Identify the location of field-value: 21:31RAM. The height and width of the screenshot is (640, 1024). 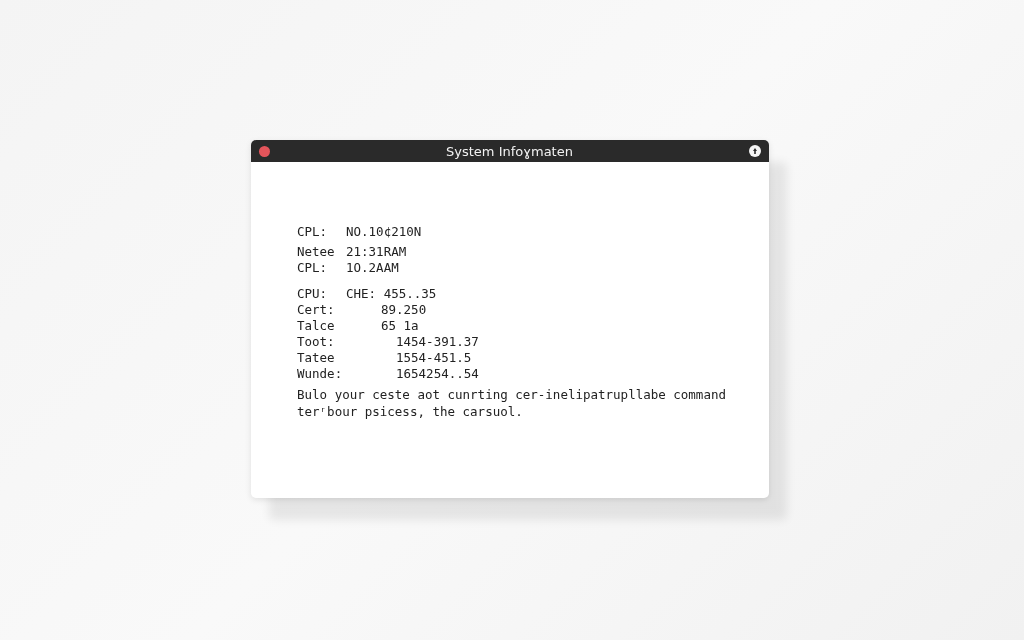
(376, 252).